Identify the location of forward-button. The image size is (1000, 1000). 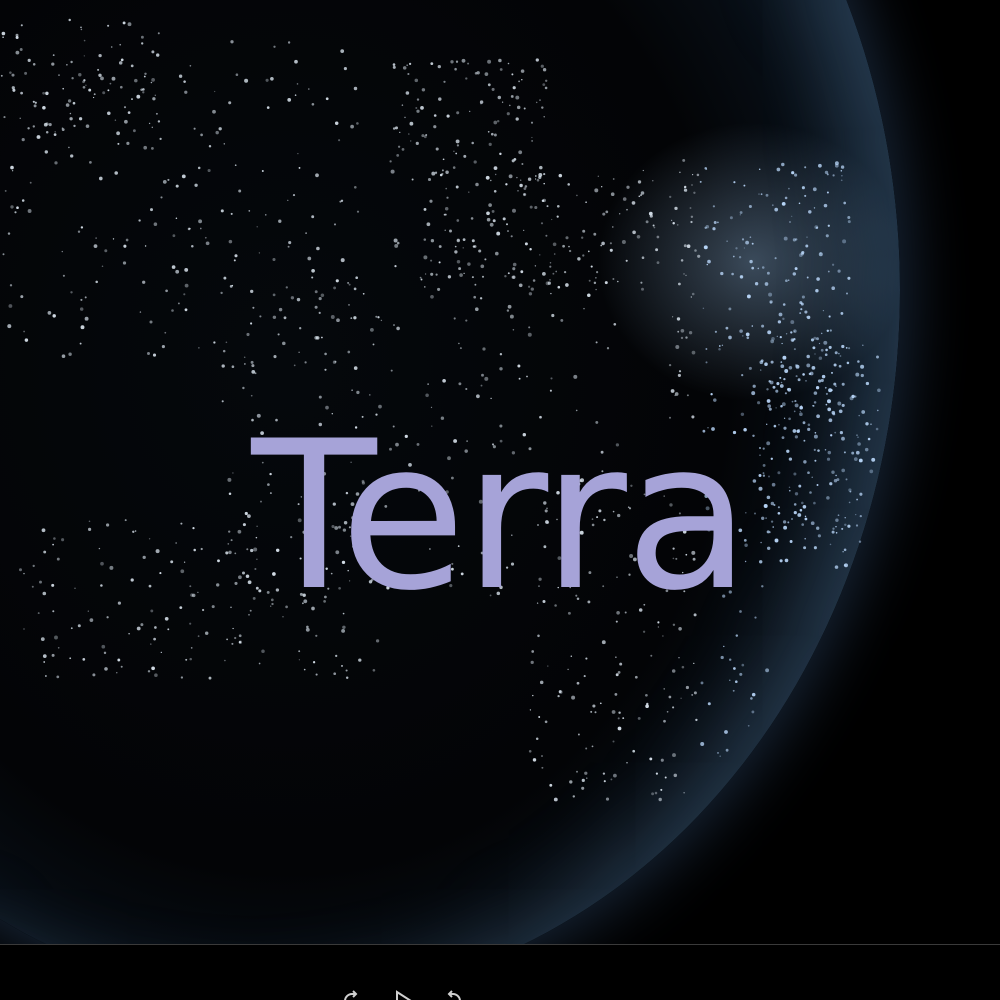
(453, 994).